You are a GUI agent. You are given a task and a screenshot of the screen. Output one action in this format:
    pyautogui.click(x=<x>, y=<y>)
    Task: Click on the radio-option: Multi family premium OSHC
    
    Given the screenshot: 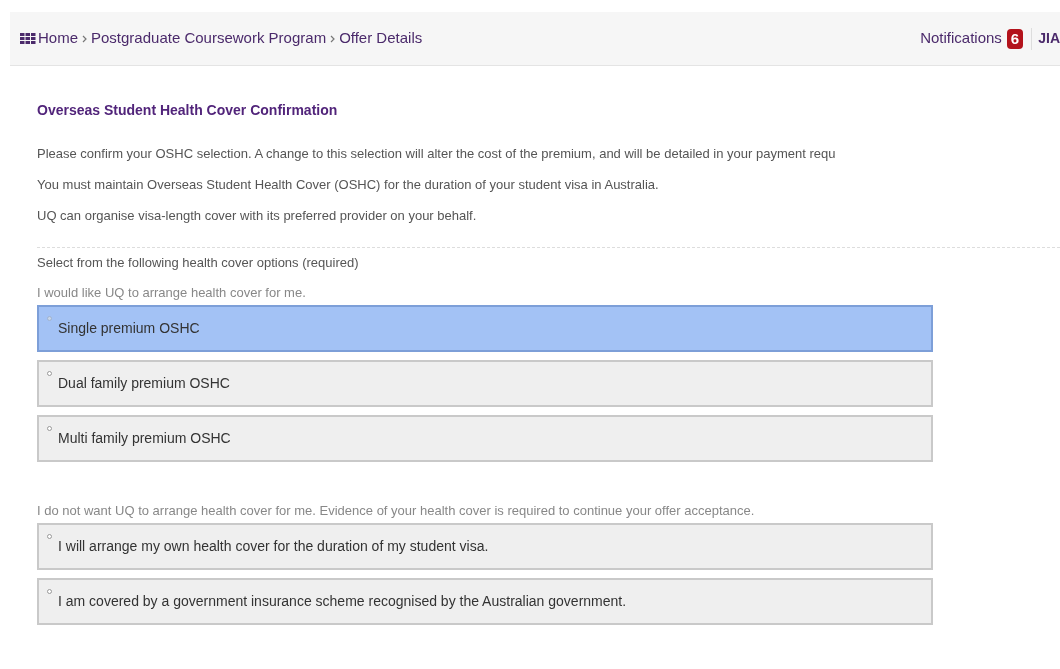 What is the action you would take?
    pyautogui.click(x=485, y=438)
    